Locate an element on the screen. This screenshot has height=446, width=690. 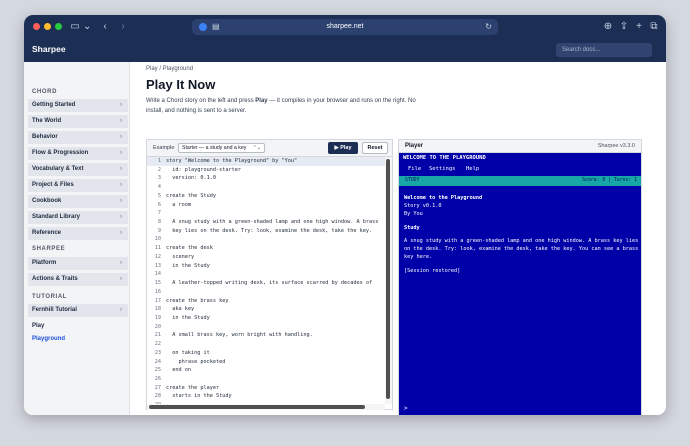
line-number: 16 is located at coordinates (157, 291).